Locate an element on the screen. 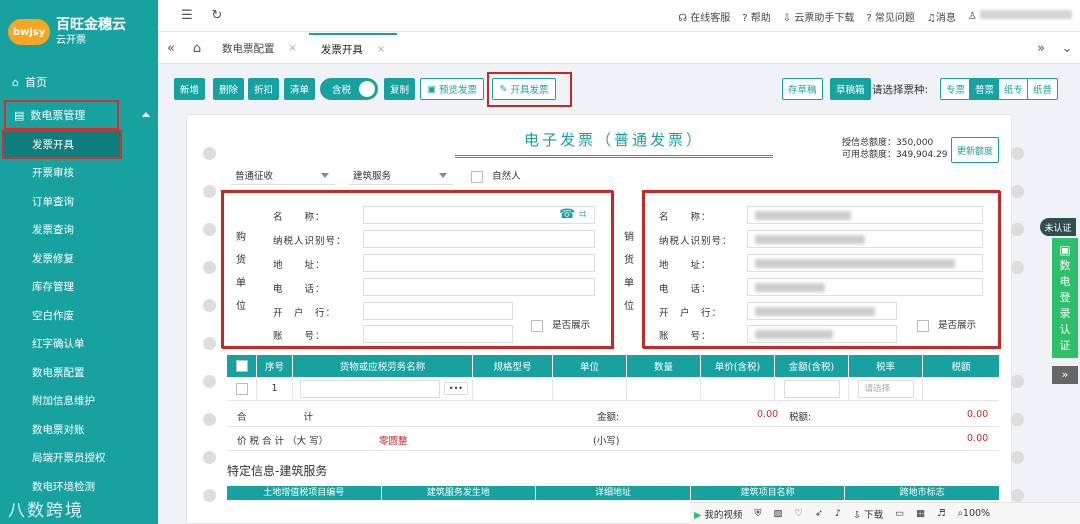  preview-icon: ▣ is located at coordinates (431, 89).